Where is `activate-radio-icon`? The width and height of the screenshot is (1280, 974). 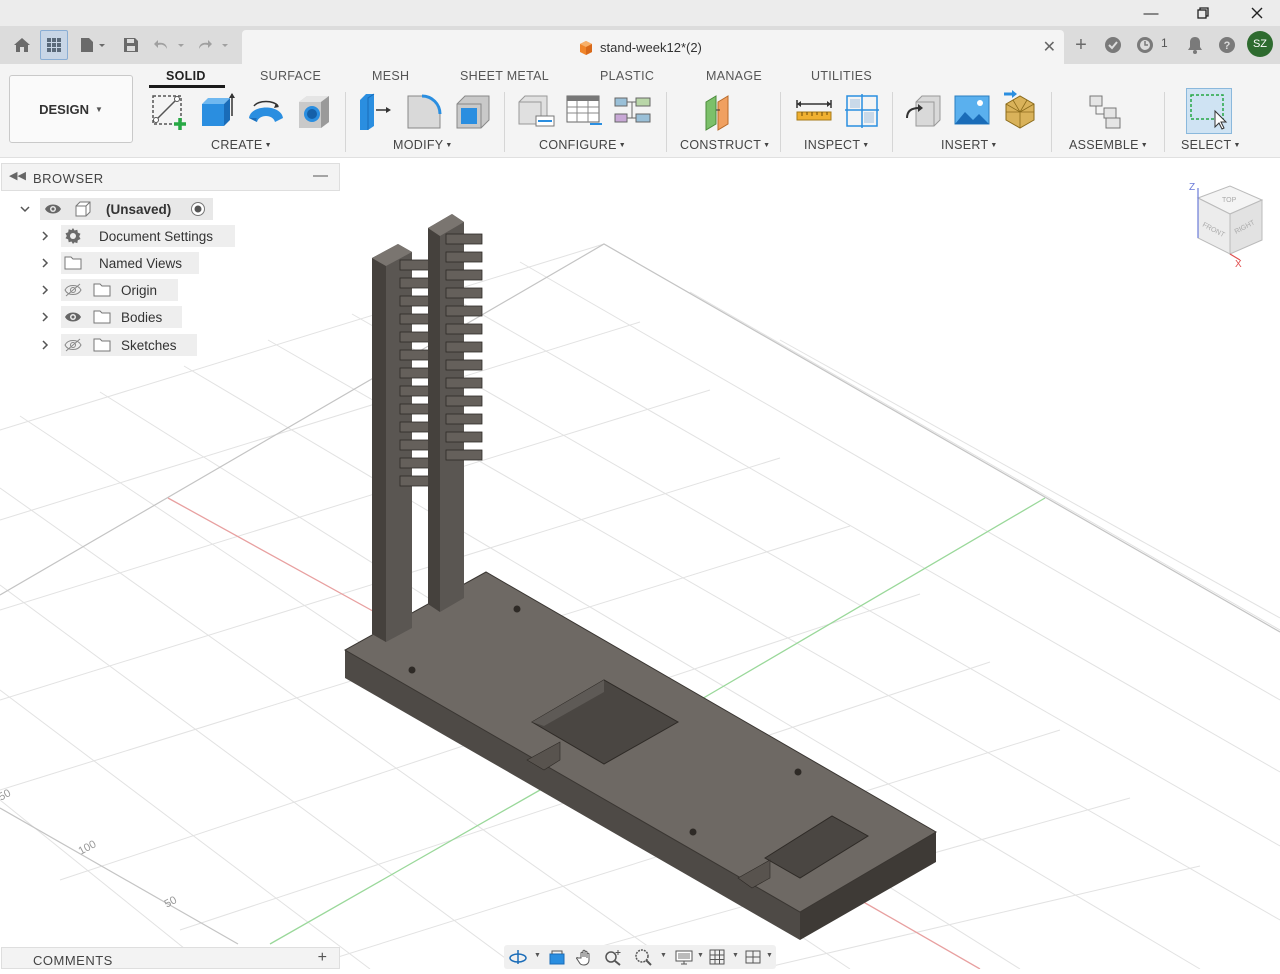
activate-radio-icon is located at coordinates (198, 211).